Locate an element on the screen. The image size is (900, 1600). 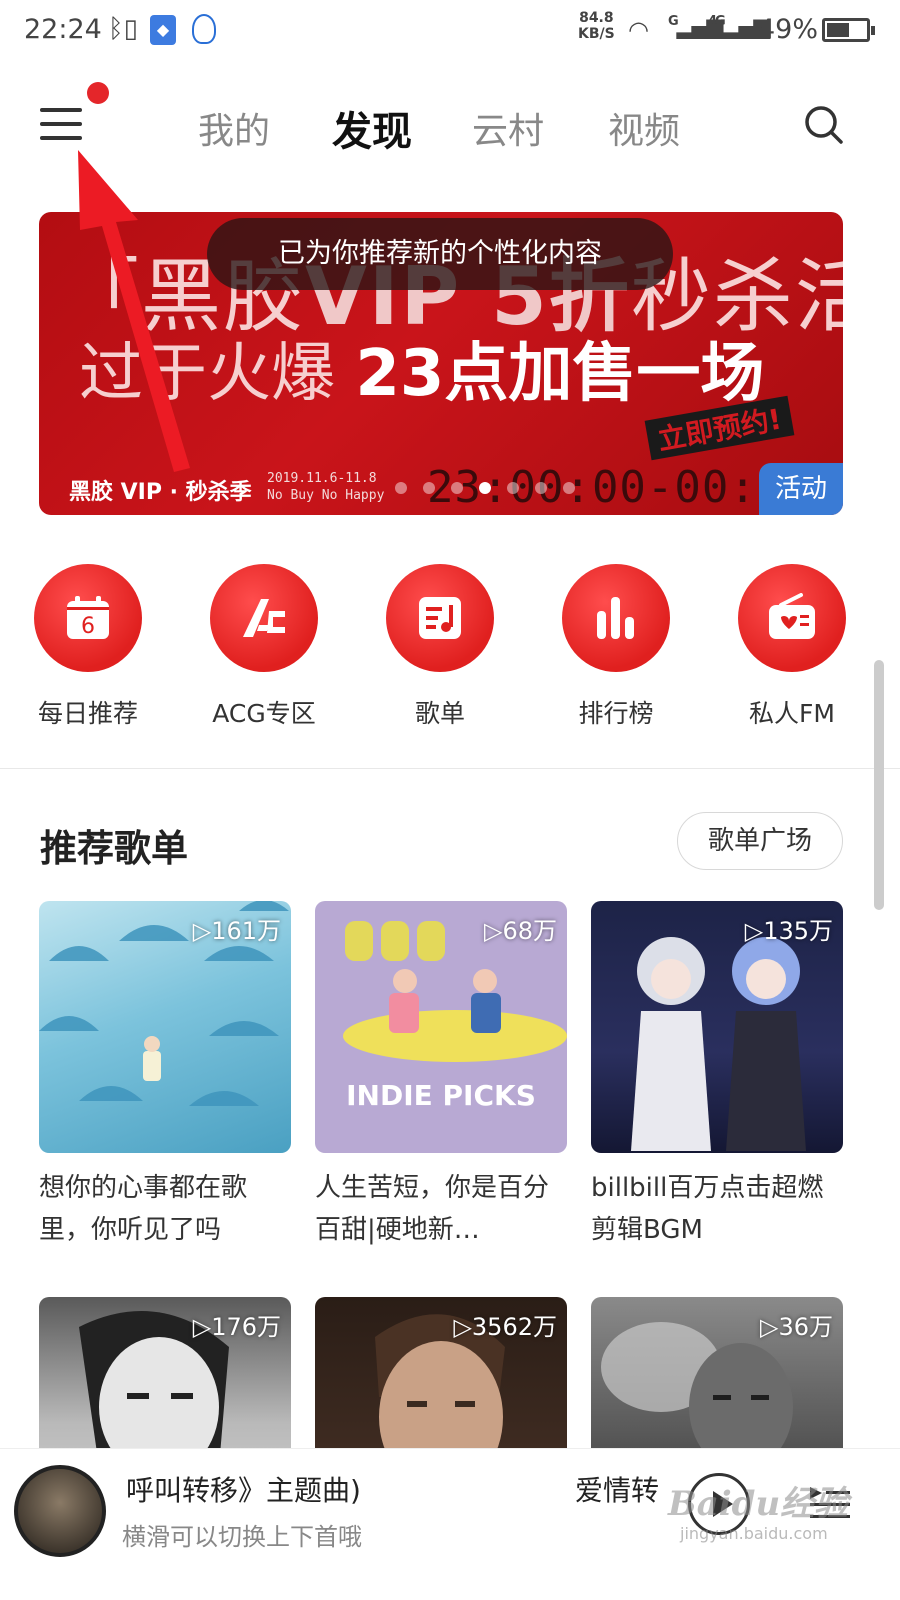
status-bar: 22:24 ᛒ▯ ◆ 84.8 KB/S ◠ G▂▄▆ 4G▂▄▆ 49% is located at coordinates (450, 31).